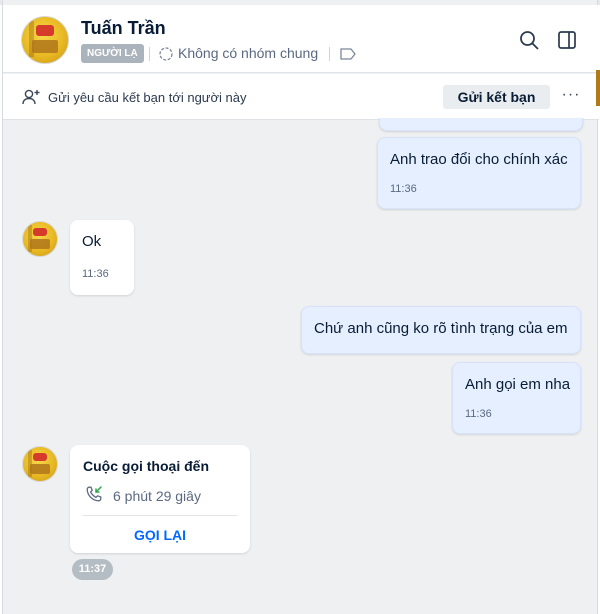 The height and width of the screenshot is (614, 600). I want to click on incoming-call-icon, so click(94, 494).